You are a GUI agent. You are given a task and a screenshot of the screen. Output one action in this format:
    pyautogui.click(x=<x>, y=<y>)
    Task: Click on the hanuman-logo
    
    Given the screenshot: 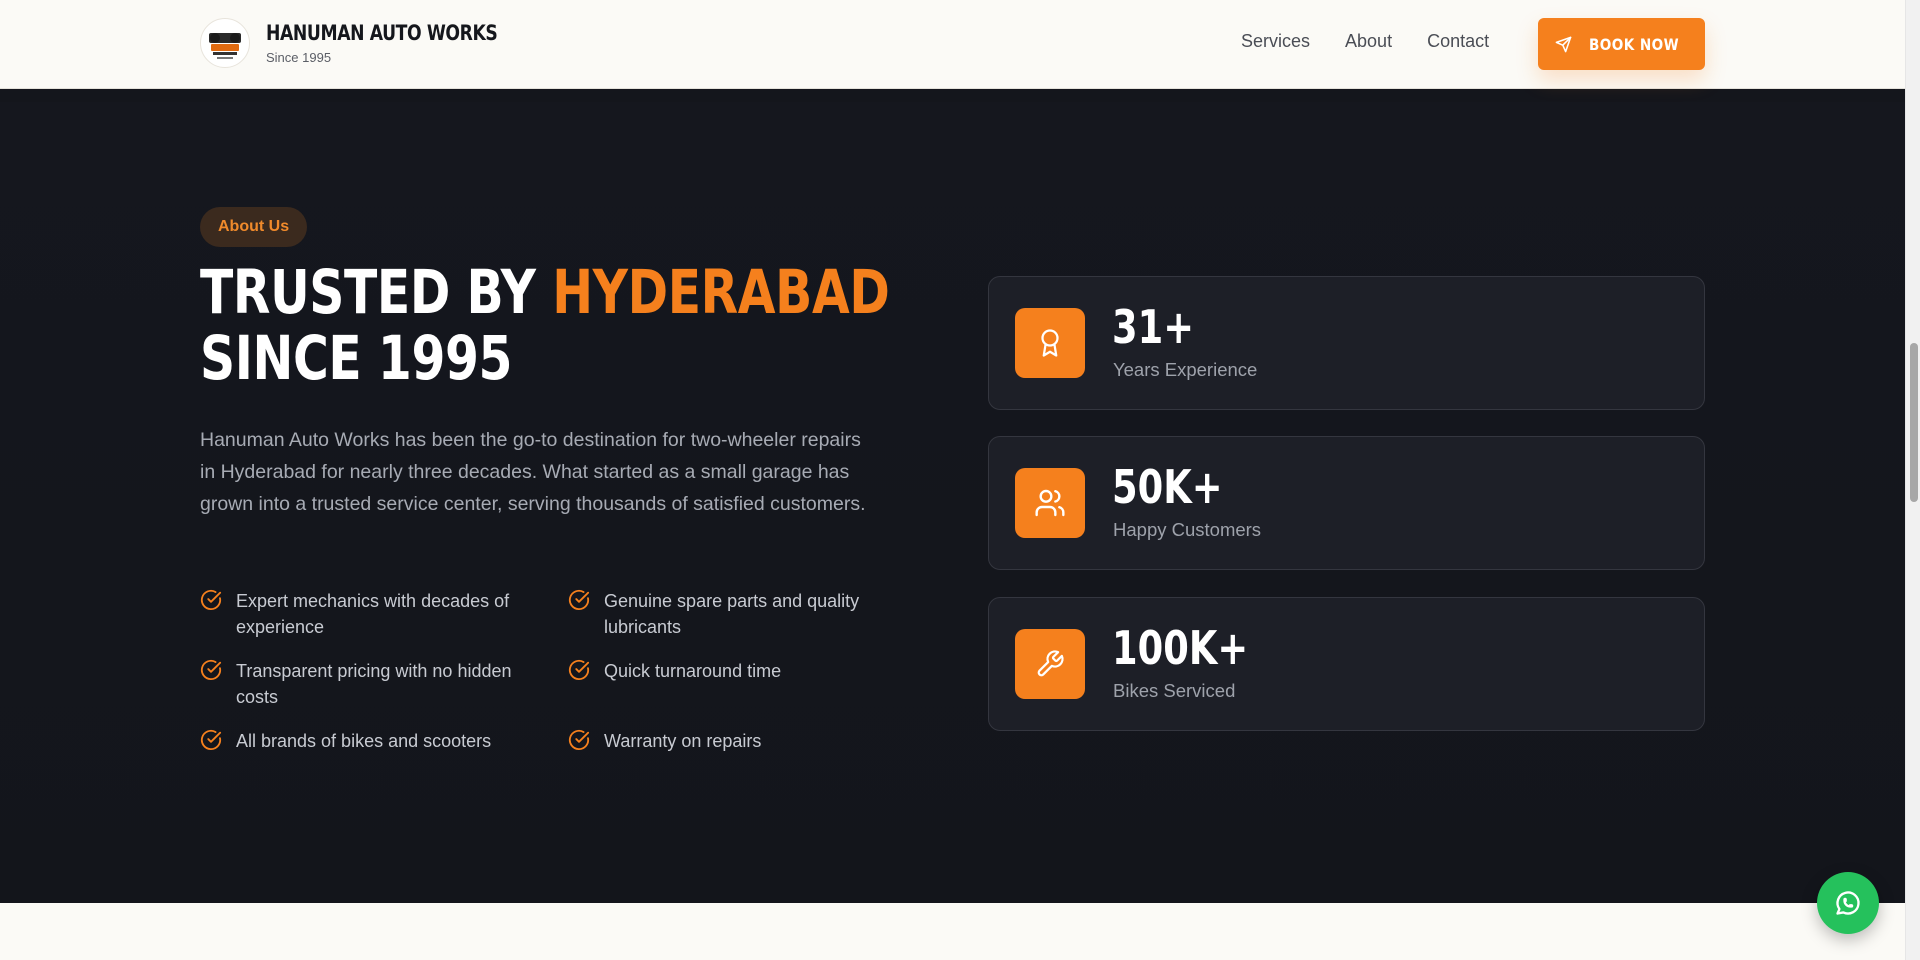 What is the action you would take?
    pyautogui.click(x=225, y=43)
    